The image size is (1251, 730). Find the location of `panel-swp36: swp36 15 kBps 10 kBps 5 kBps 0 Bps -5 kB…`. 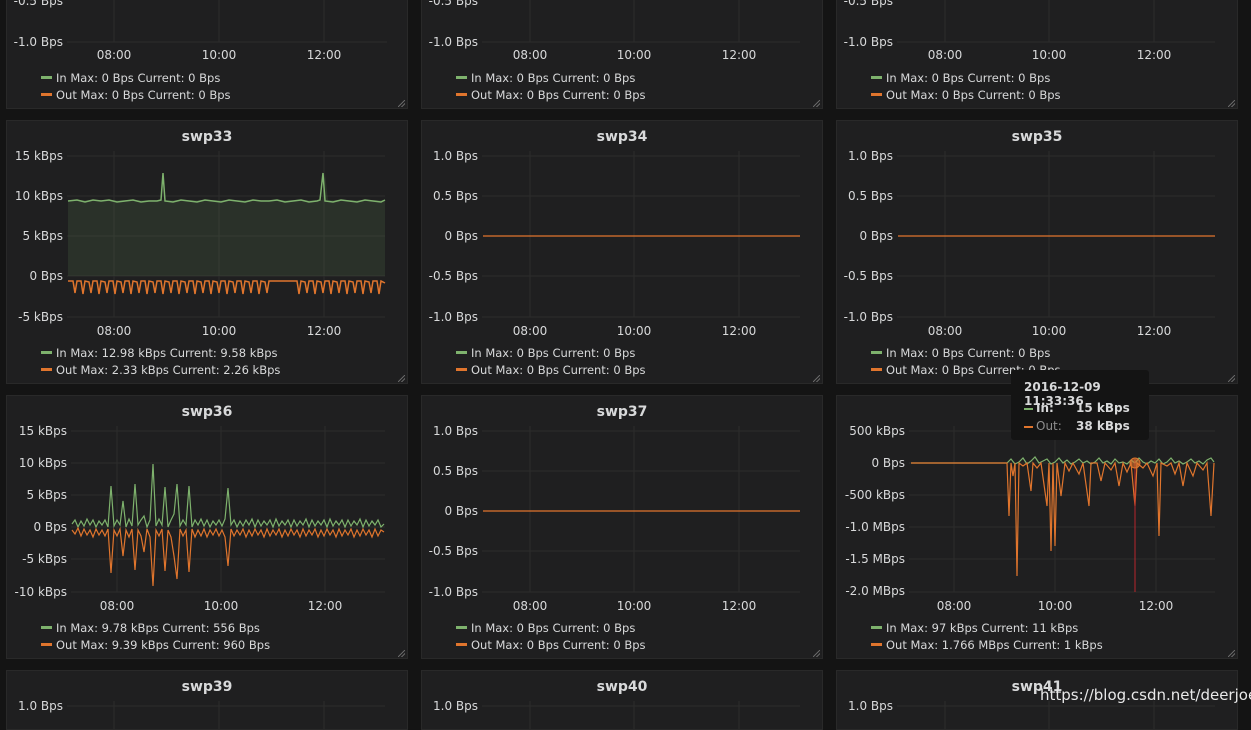

panel-swp36: swp36 15 kBps 10 kBps 5 kBps 0 Bps -5 kB… is located at coordinates (207, 527).